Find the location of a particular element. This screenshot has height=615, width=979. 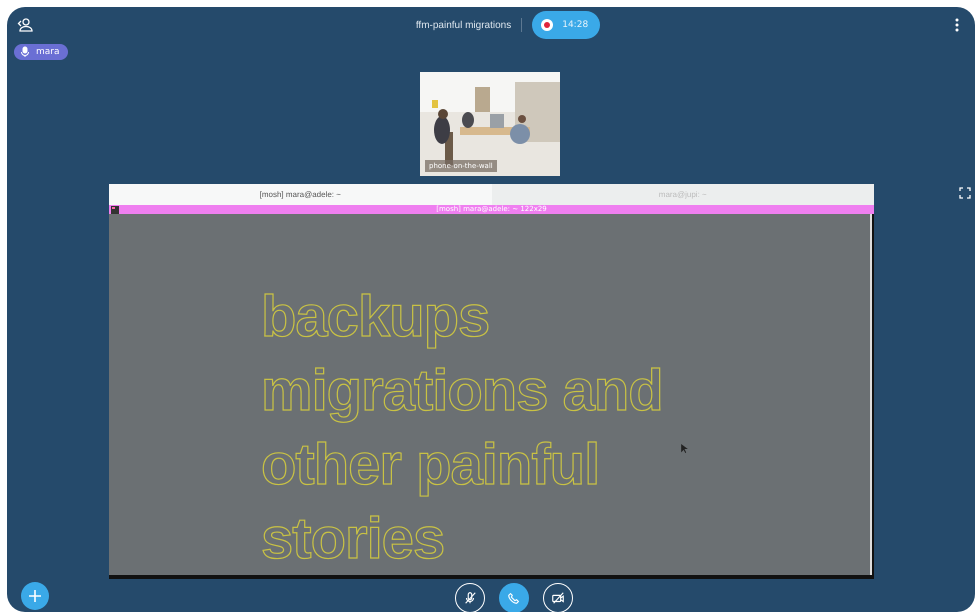

terminal-tab: [mosh] mara@adele: ~ is located at coordinates (300, 194).